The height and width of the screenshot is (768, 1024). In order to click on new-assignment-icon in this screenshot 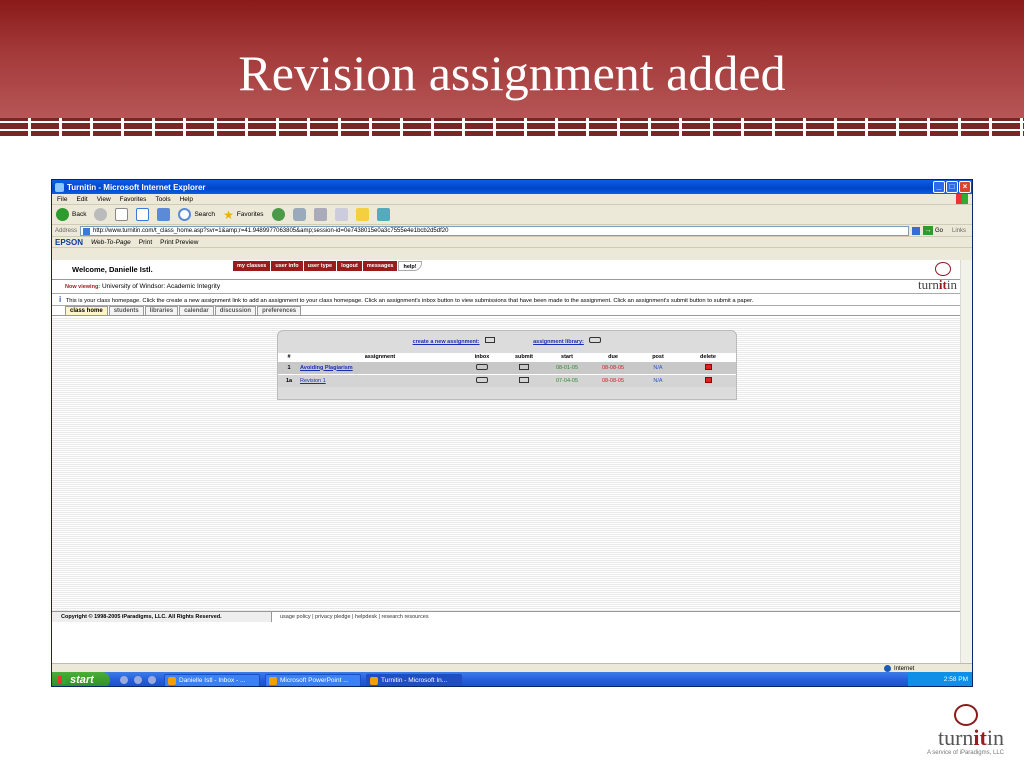, I will do `click(490, 340)`.